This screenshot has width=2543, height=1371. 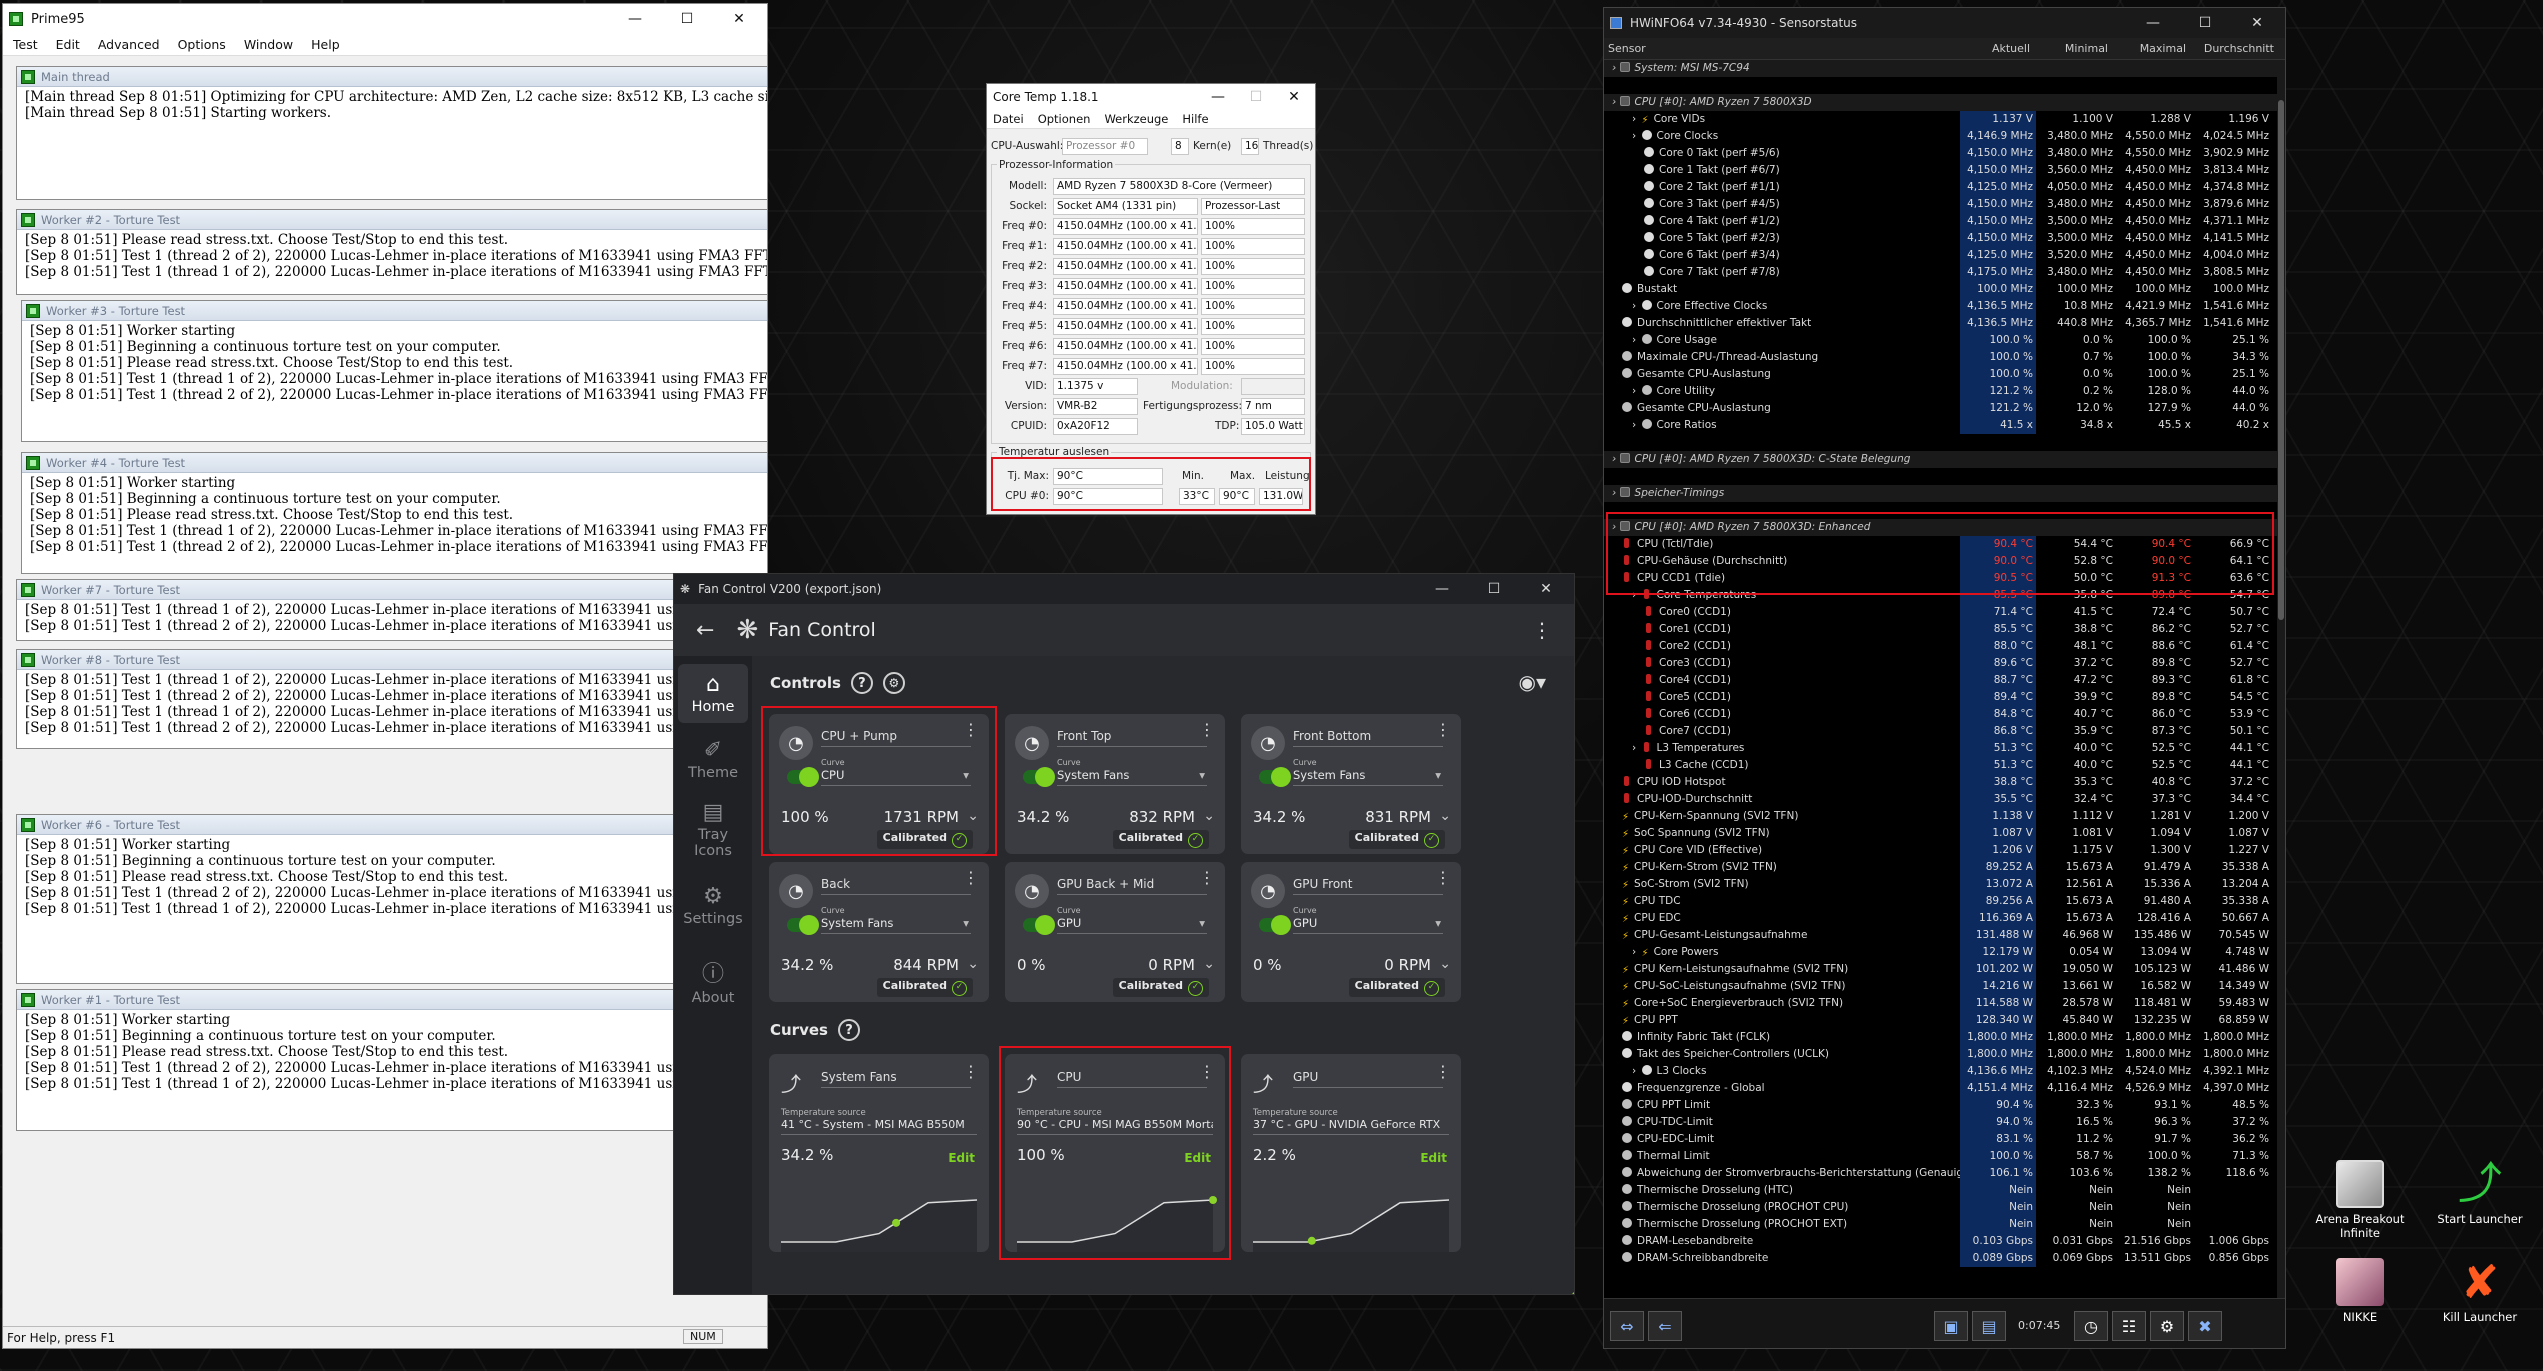 I want to click on sensor-row: Core4 (CCD1) 88.7 °C 47.2 °C 89.3 °C 61.8 °C, so click(x=1944, y=680).